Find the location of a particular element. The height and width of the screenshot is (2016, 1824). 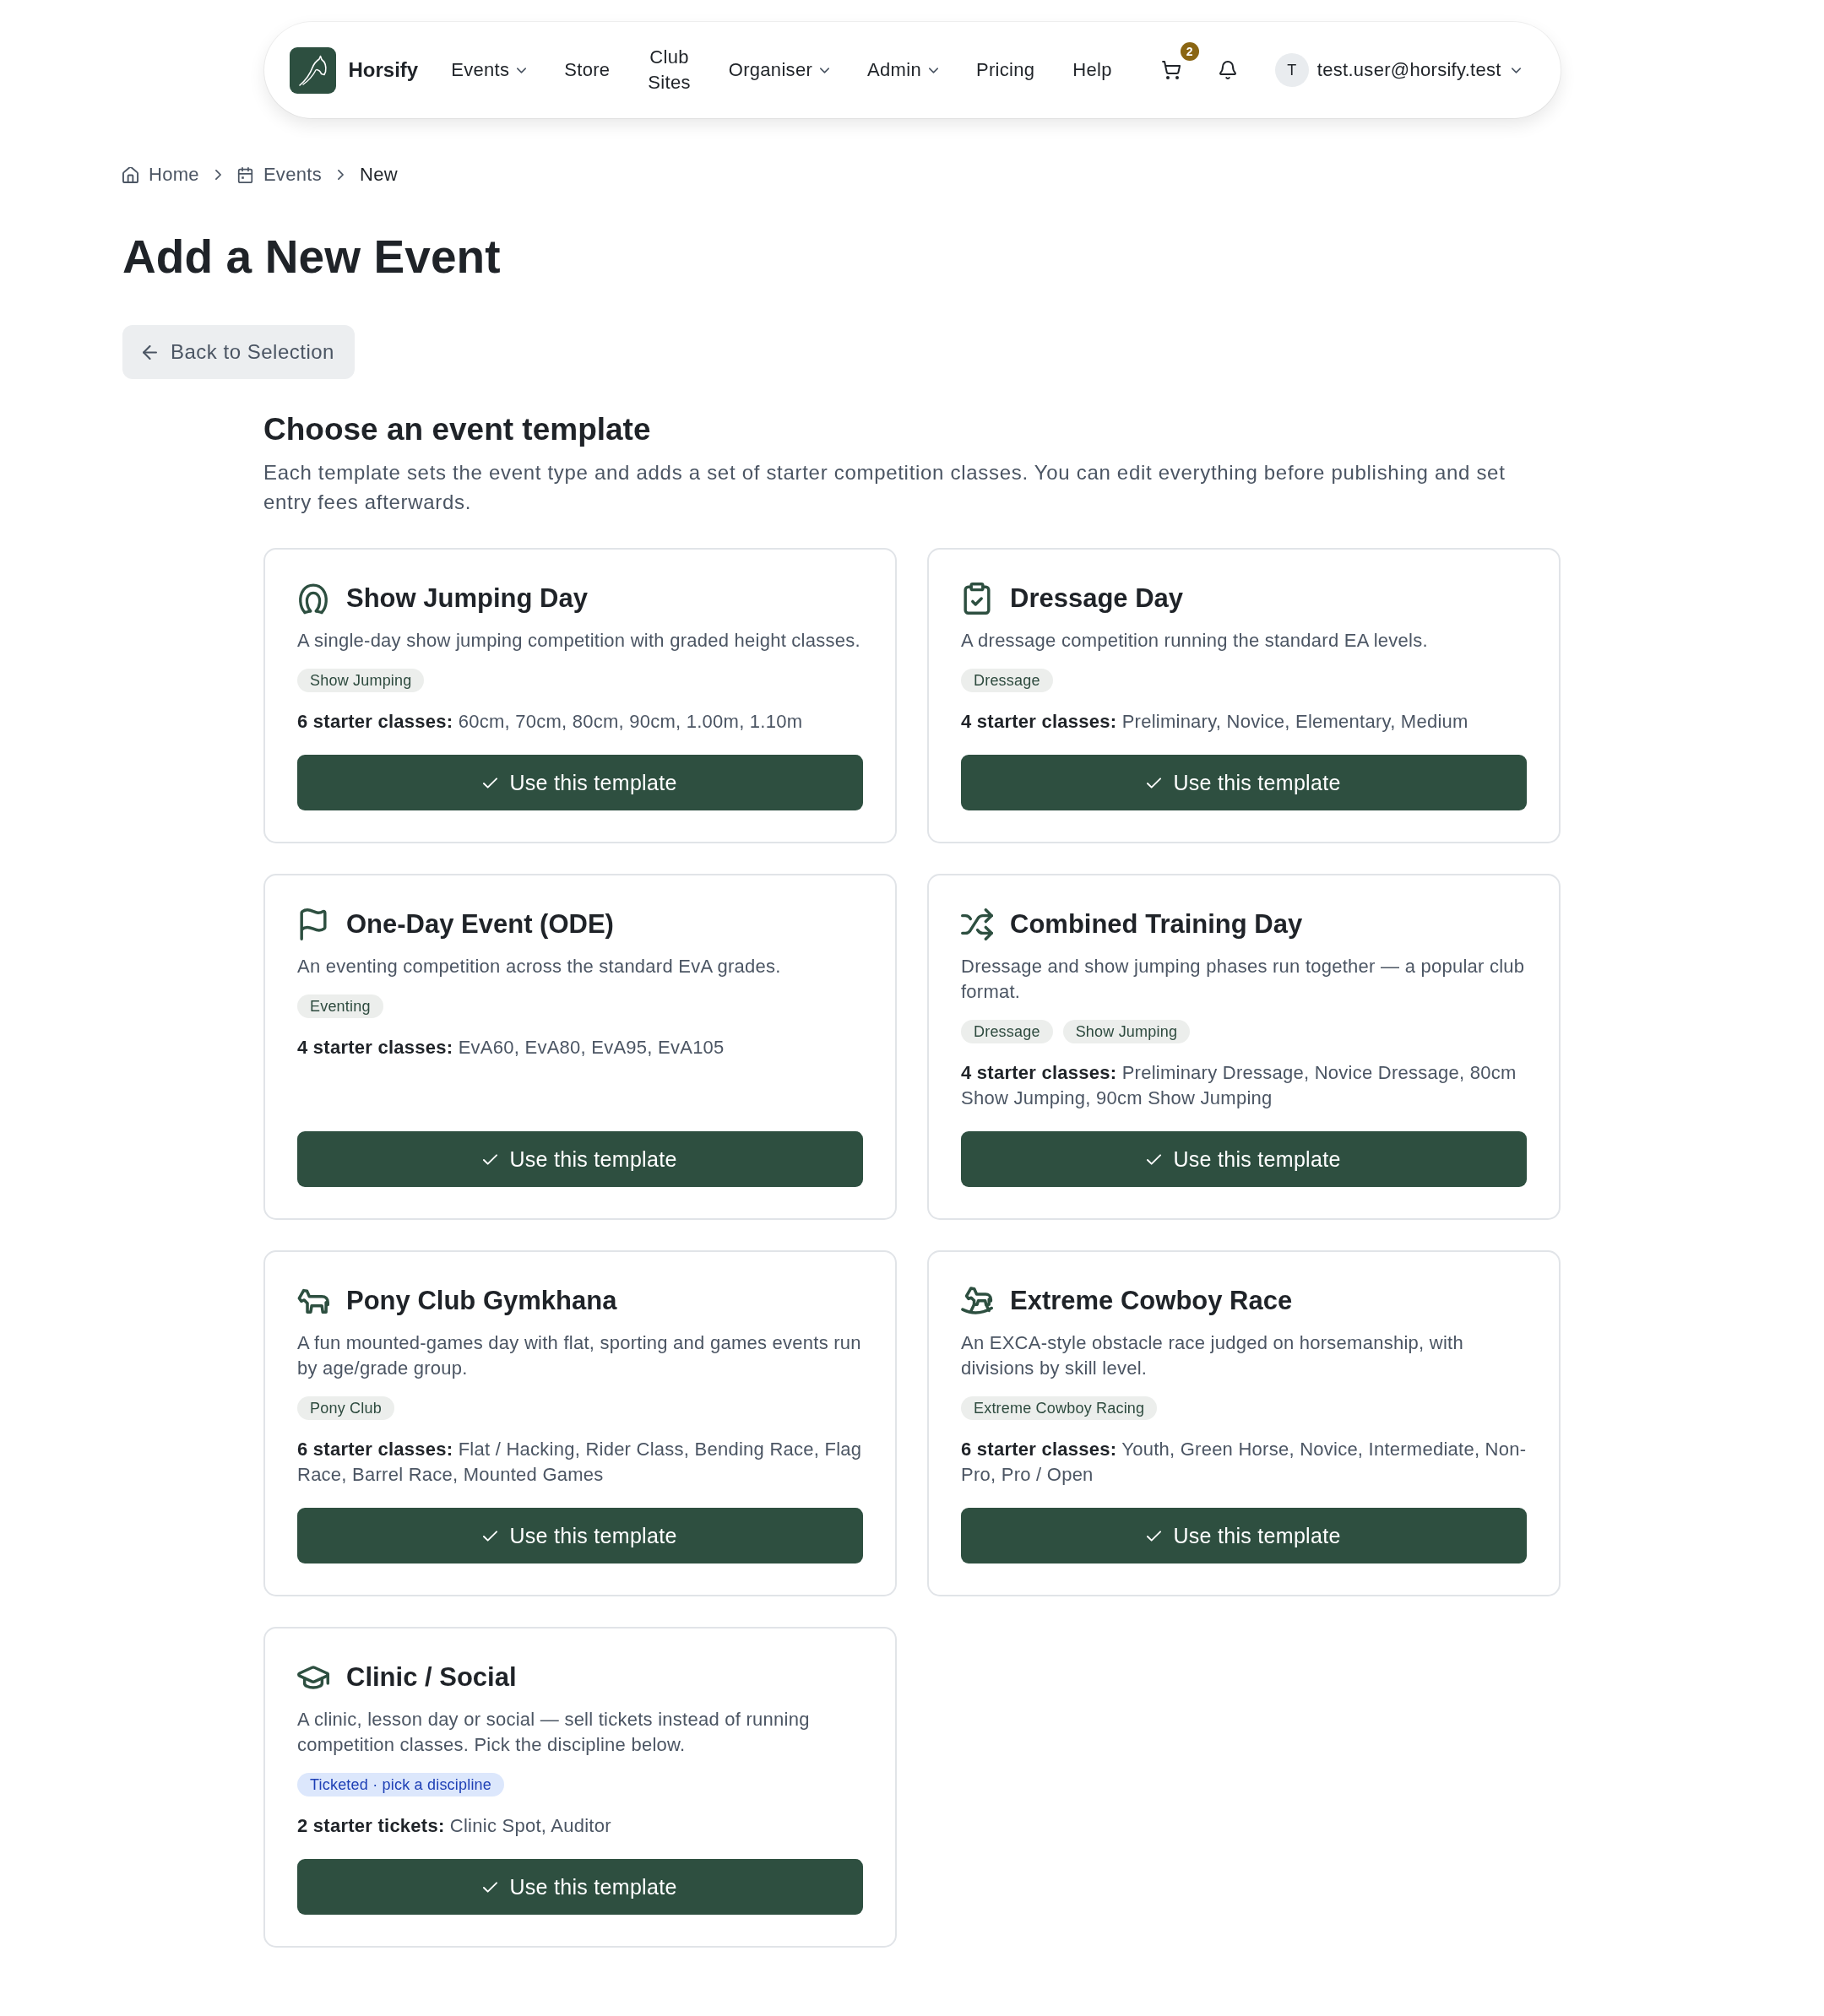

section-heading: Choose an event template is located at coordinates (457, 429).